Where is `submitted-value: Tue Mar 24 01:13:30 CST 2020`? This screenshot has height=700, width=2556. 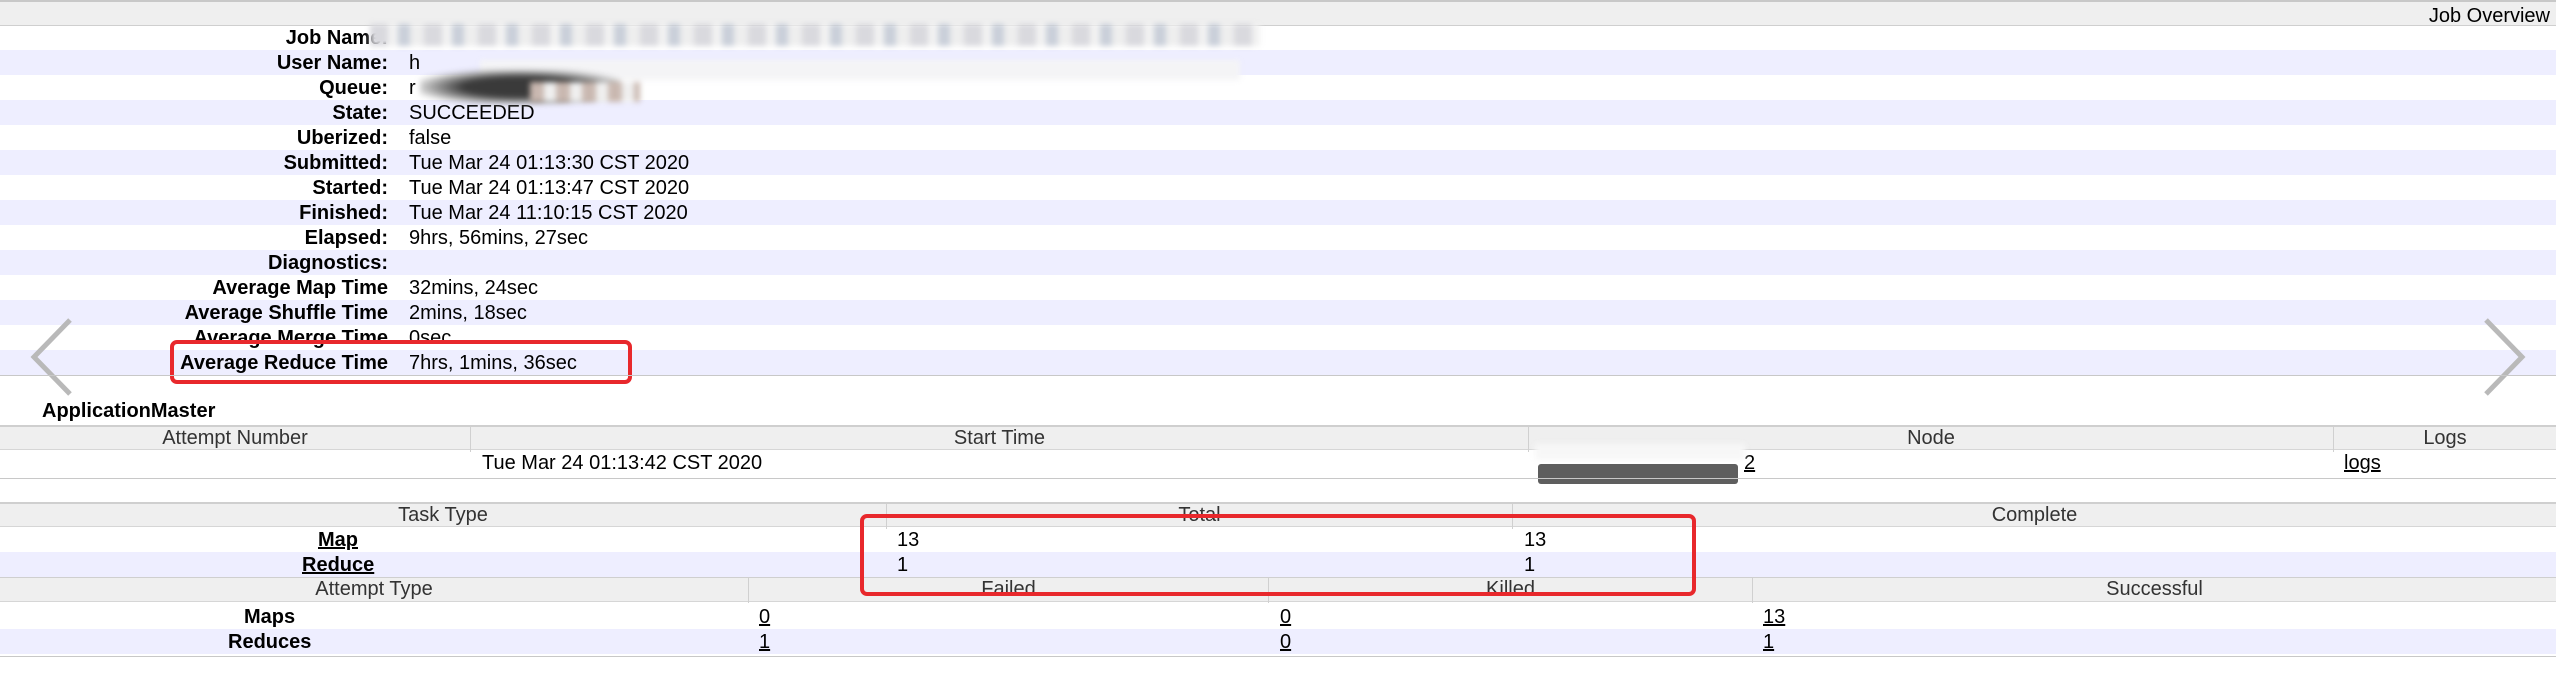 submitted-value: Tue Mar 24 01:13:30 CST 2020 is located at coordinates (549, 163).